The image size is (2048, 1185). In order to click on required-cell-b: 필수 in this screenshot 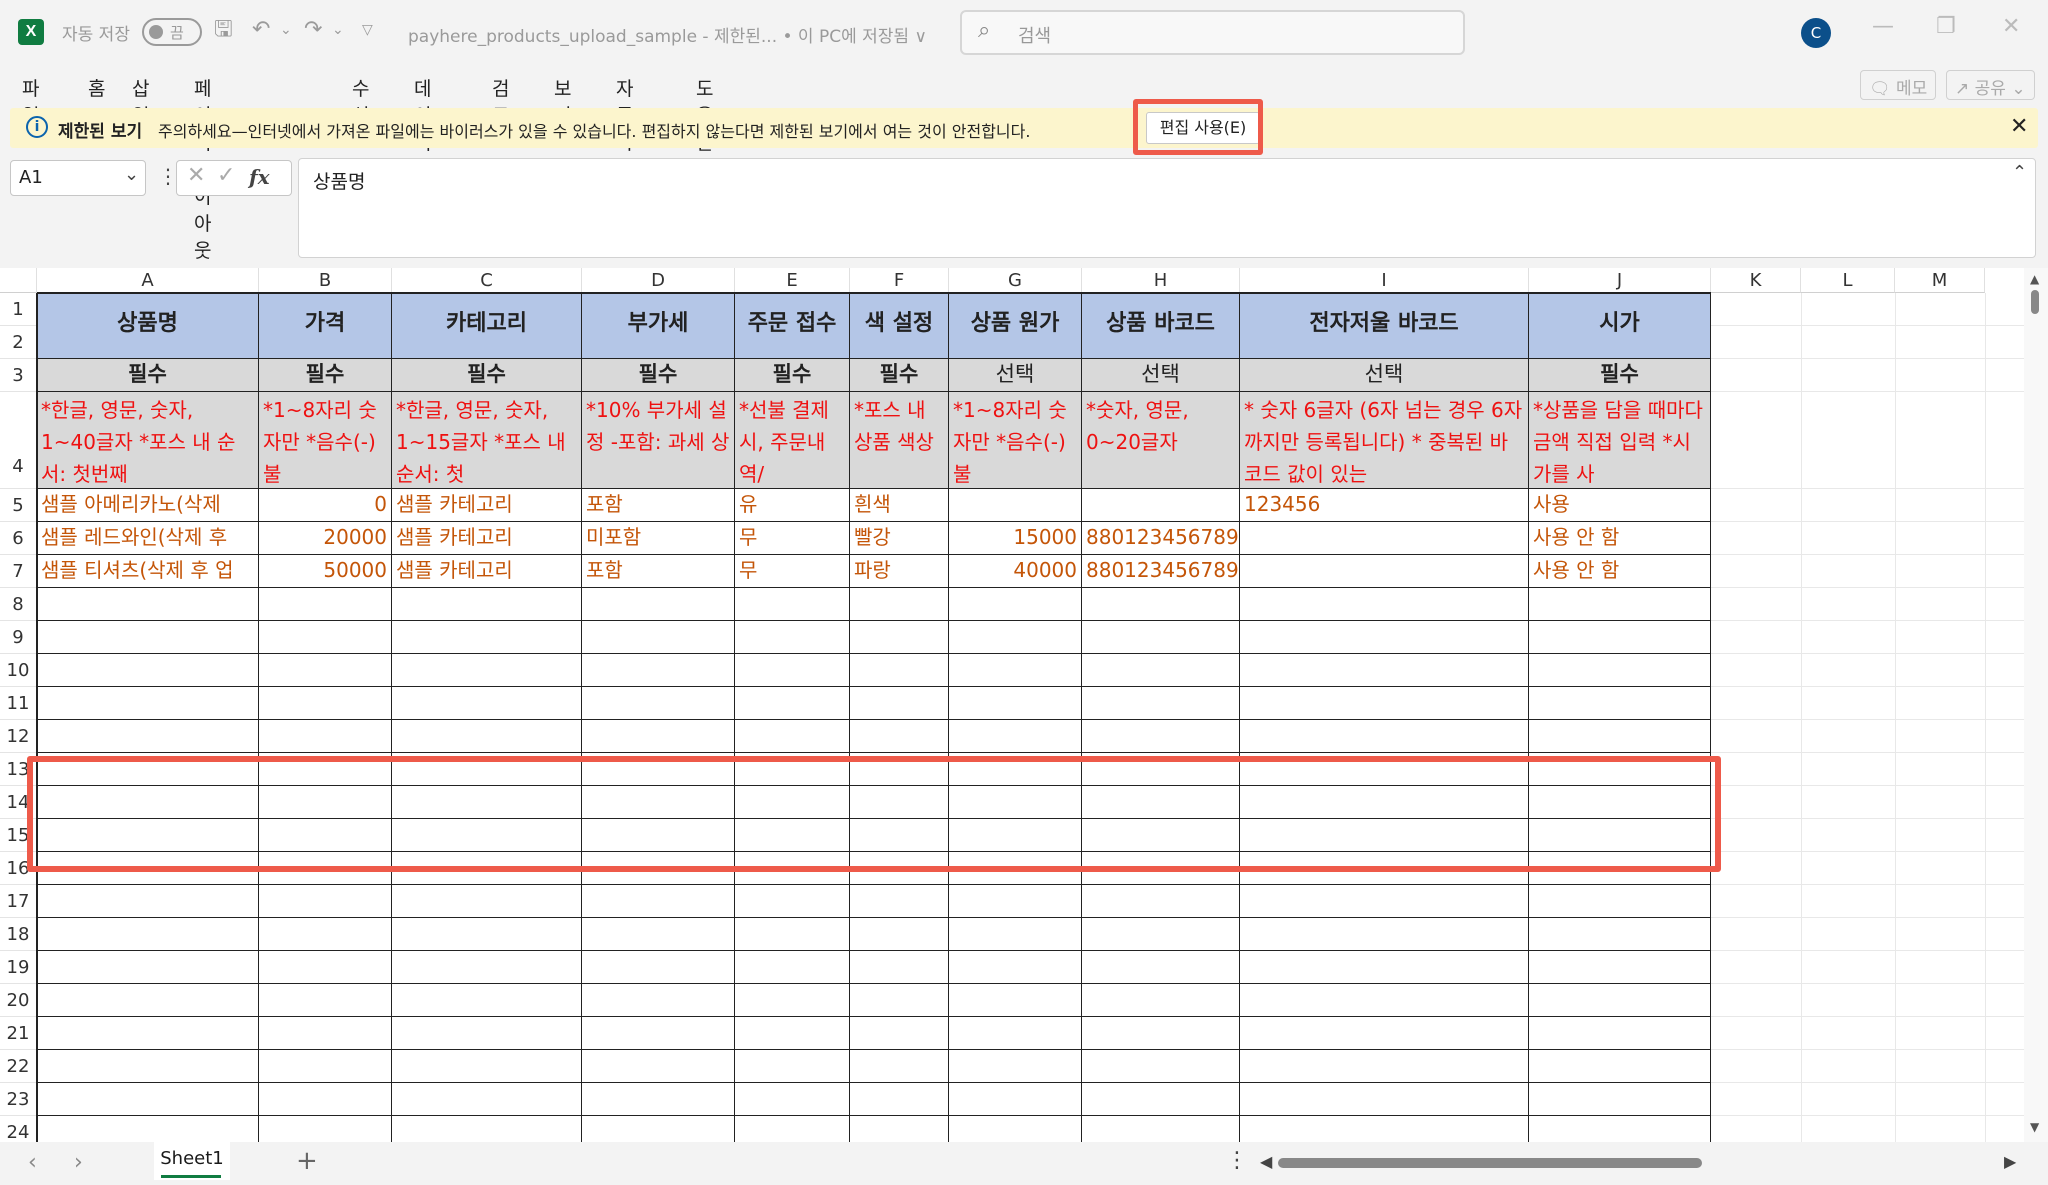, I will do `click(325, 375)`.